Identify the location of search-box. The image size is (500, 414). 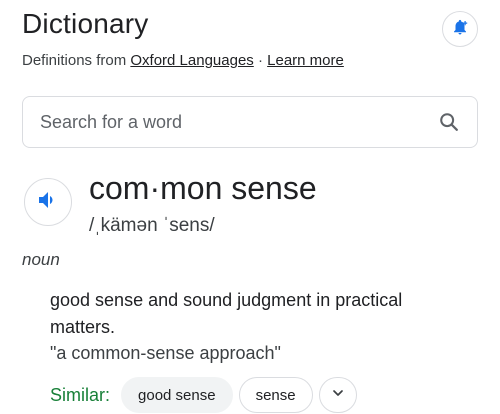
(250, 122).